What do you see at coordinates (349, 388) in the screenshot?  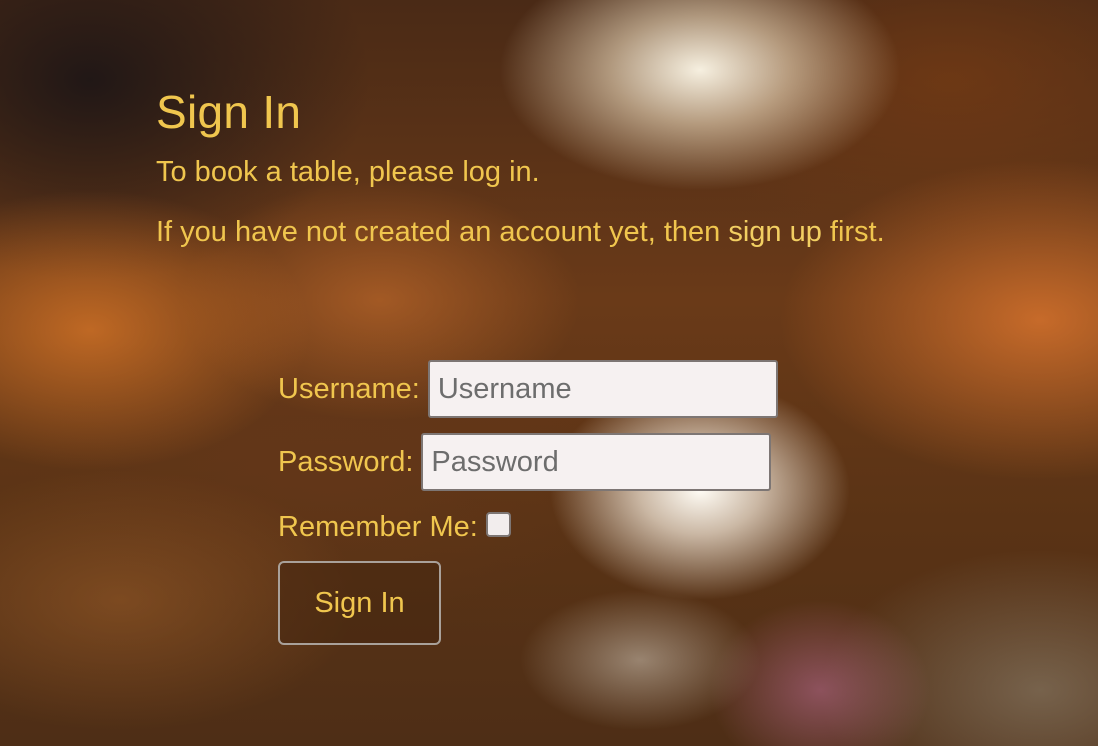 I see `username-label: Username:` at bounding box center [349, 388].